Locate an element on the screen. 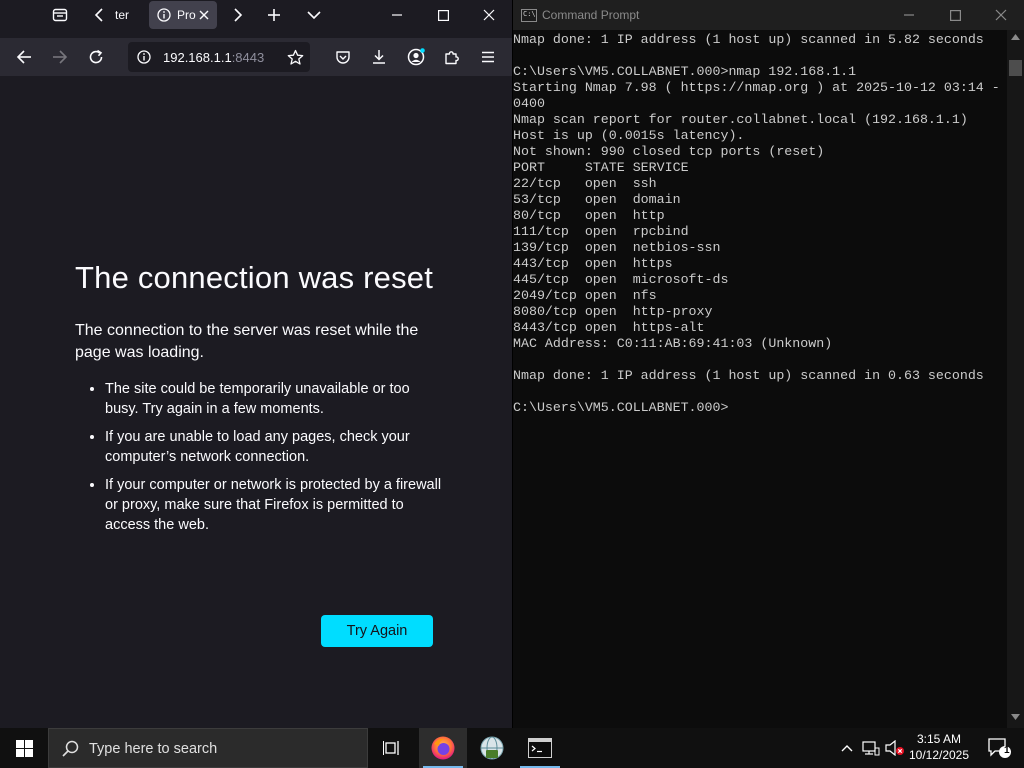 The height and width of the screenshot is (768, 1024). try-again-button: Try Again is located at coordinates (377, 631).